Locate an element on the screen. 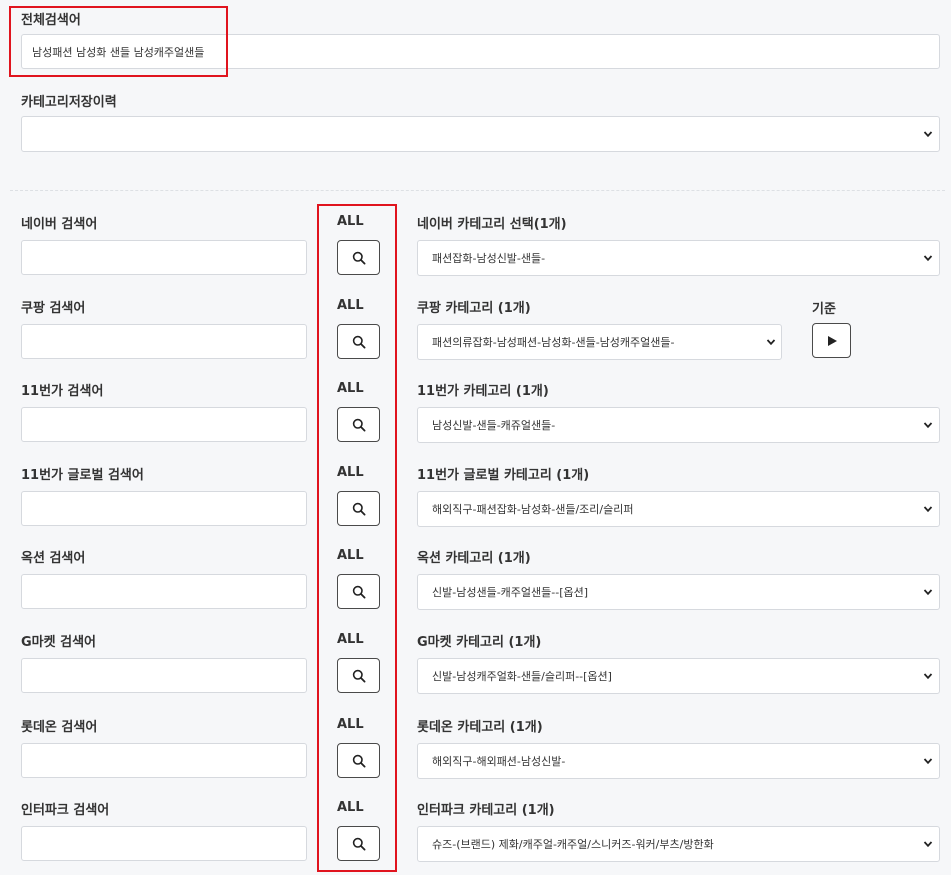  marketplace-category-select: 해외직구-패션잡화-남성화-샌들/조리/슬리퍼 is located at coordinates (678, 509).